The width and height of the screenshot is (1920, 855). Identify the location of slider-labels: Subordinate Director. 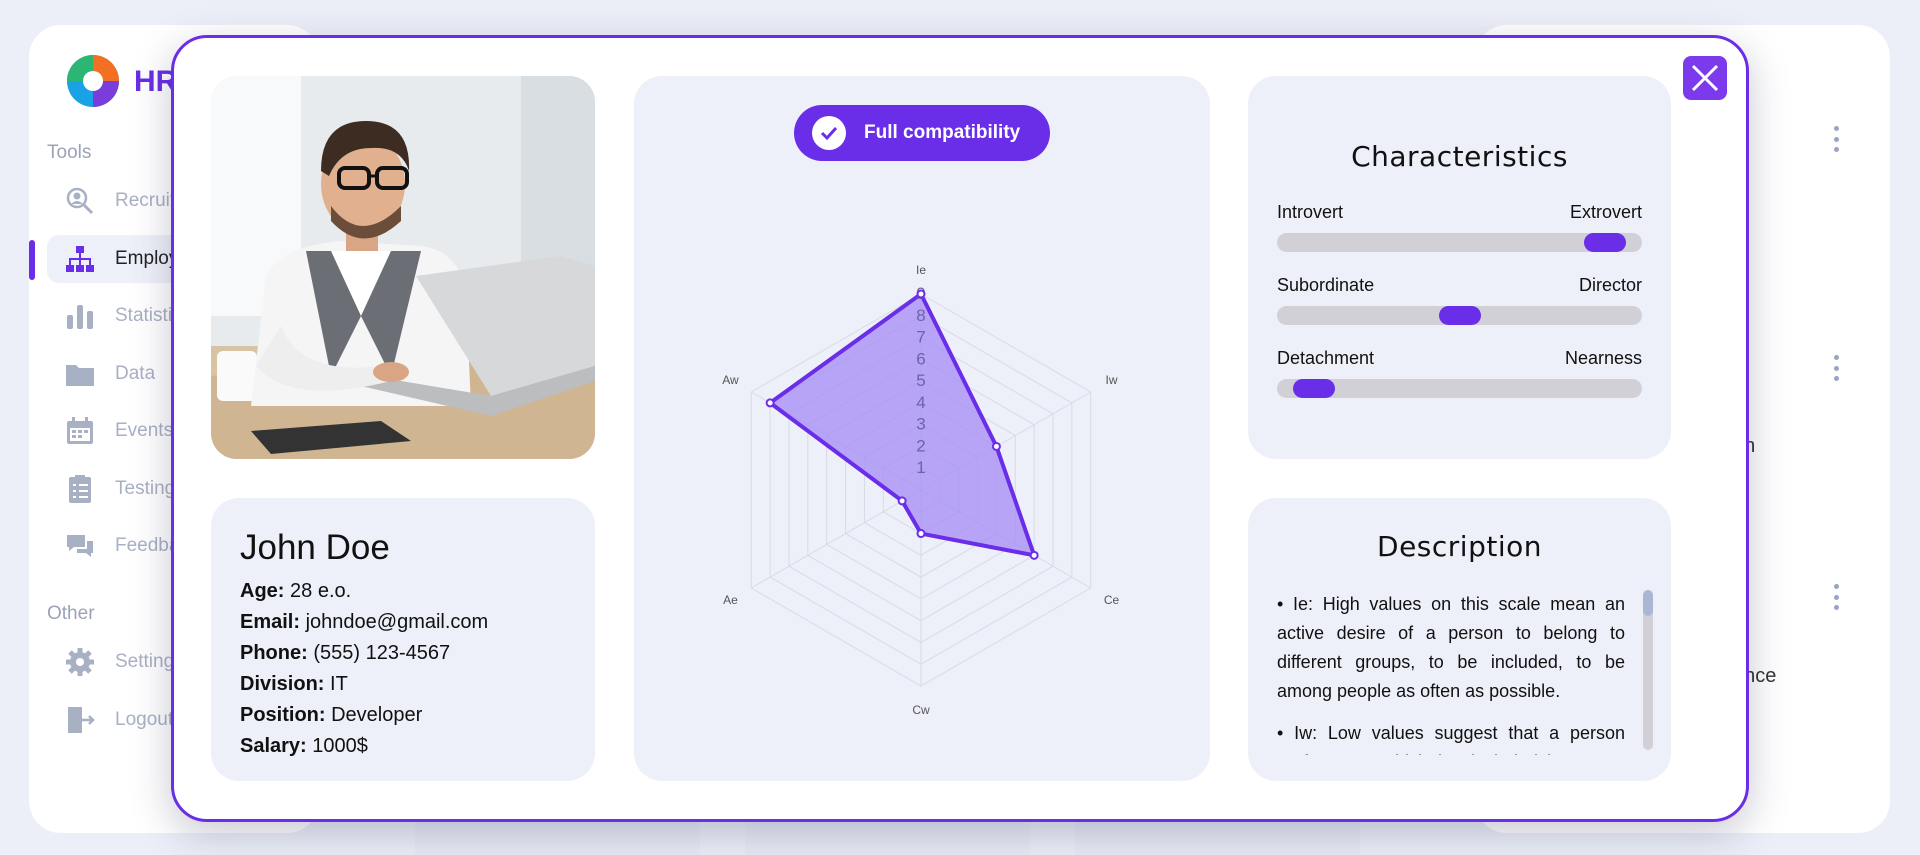
(1459, 285).